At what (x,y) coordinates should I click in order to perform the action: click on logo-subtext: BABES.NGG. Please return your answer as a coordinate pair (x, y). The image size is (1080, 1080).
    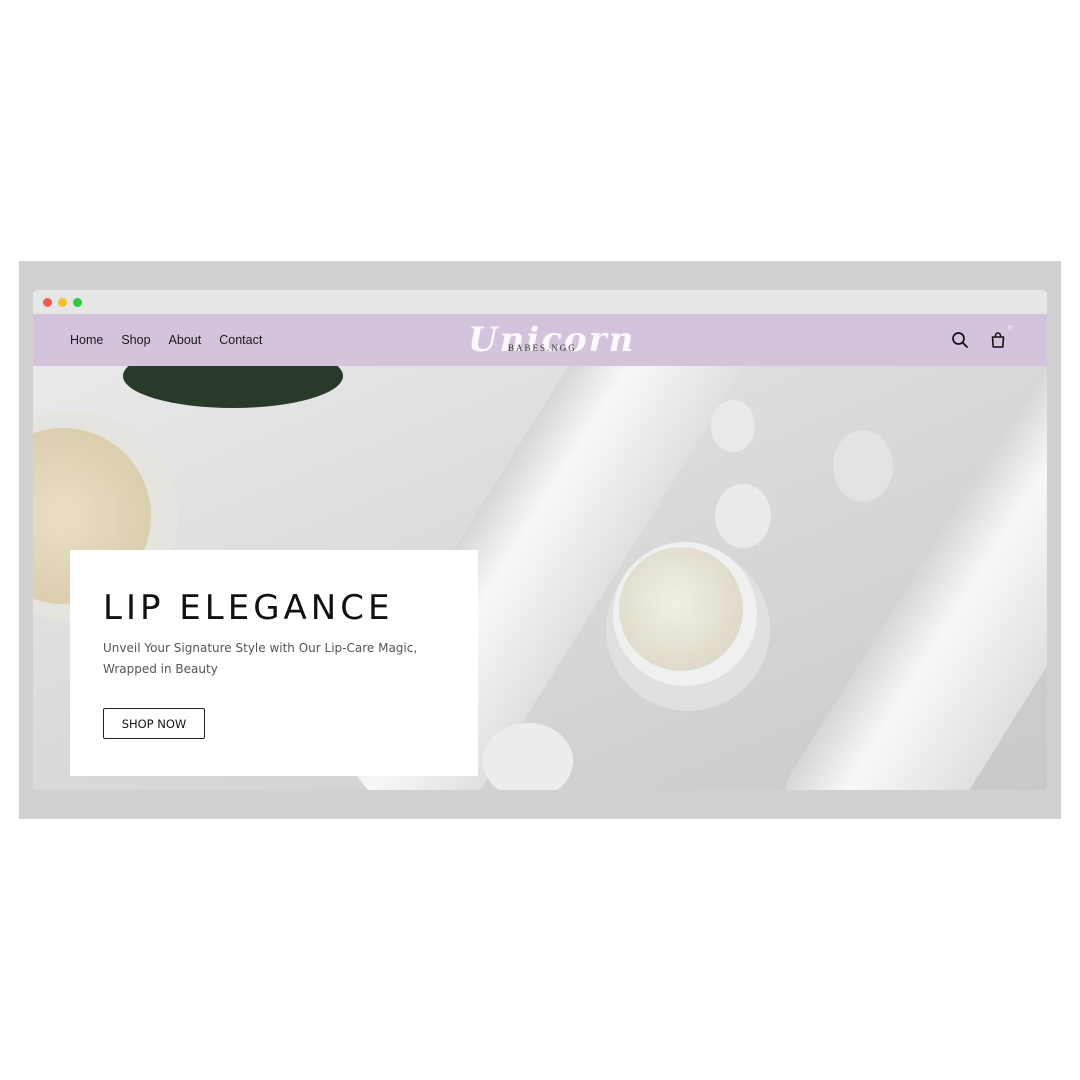
    Looking at the image, I should click on (542, 348).